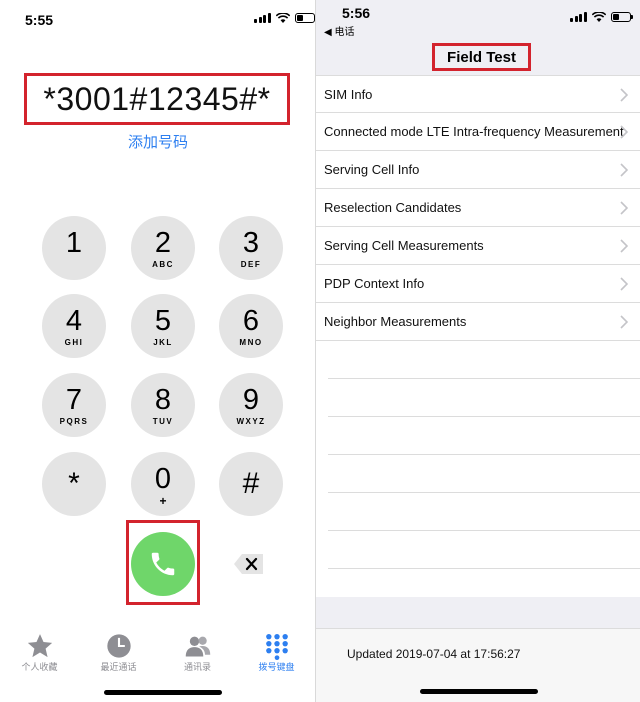  I want to click on key-digit: 4, so click(74, 321).